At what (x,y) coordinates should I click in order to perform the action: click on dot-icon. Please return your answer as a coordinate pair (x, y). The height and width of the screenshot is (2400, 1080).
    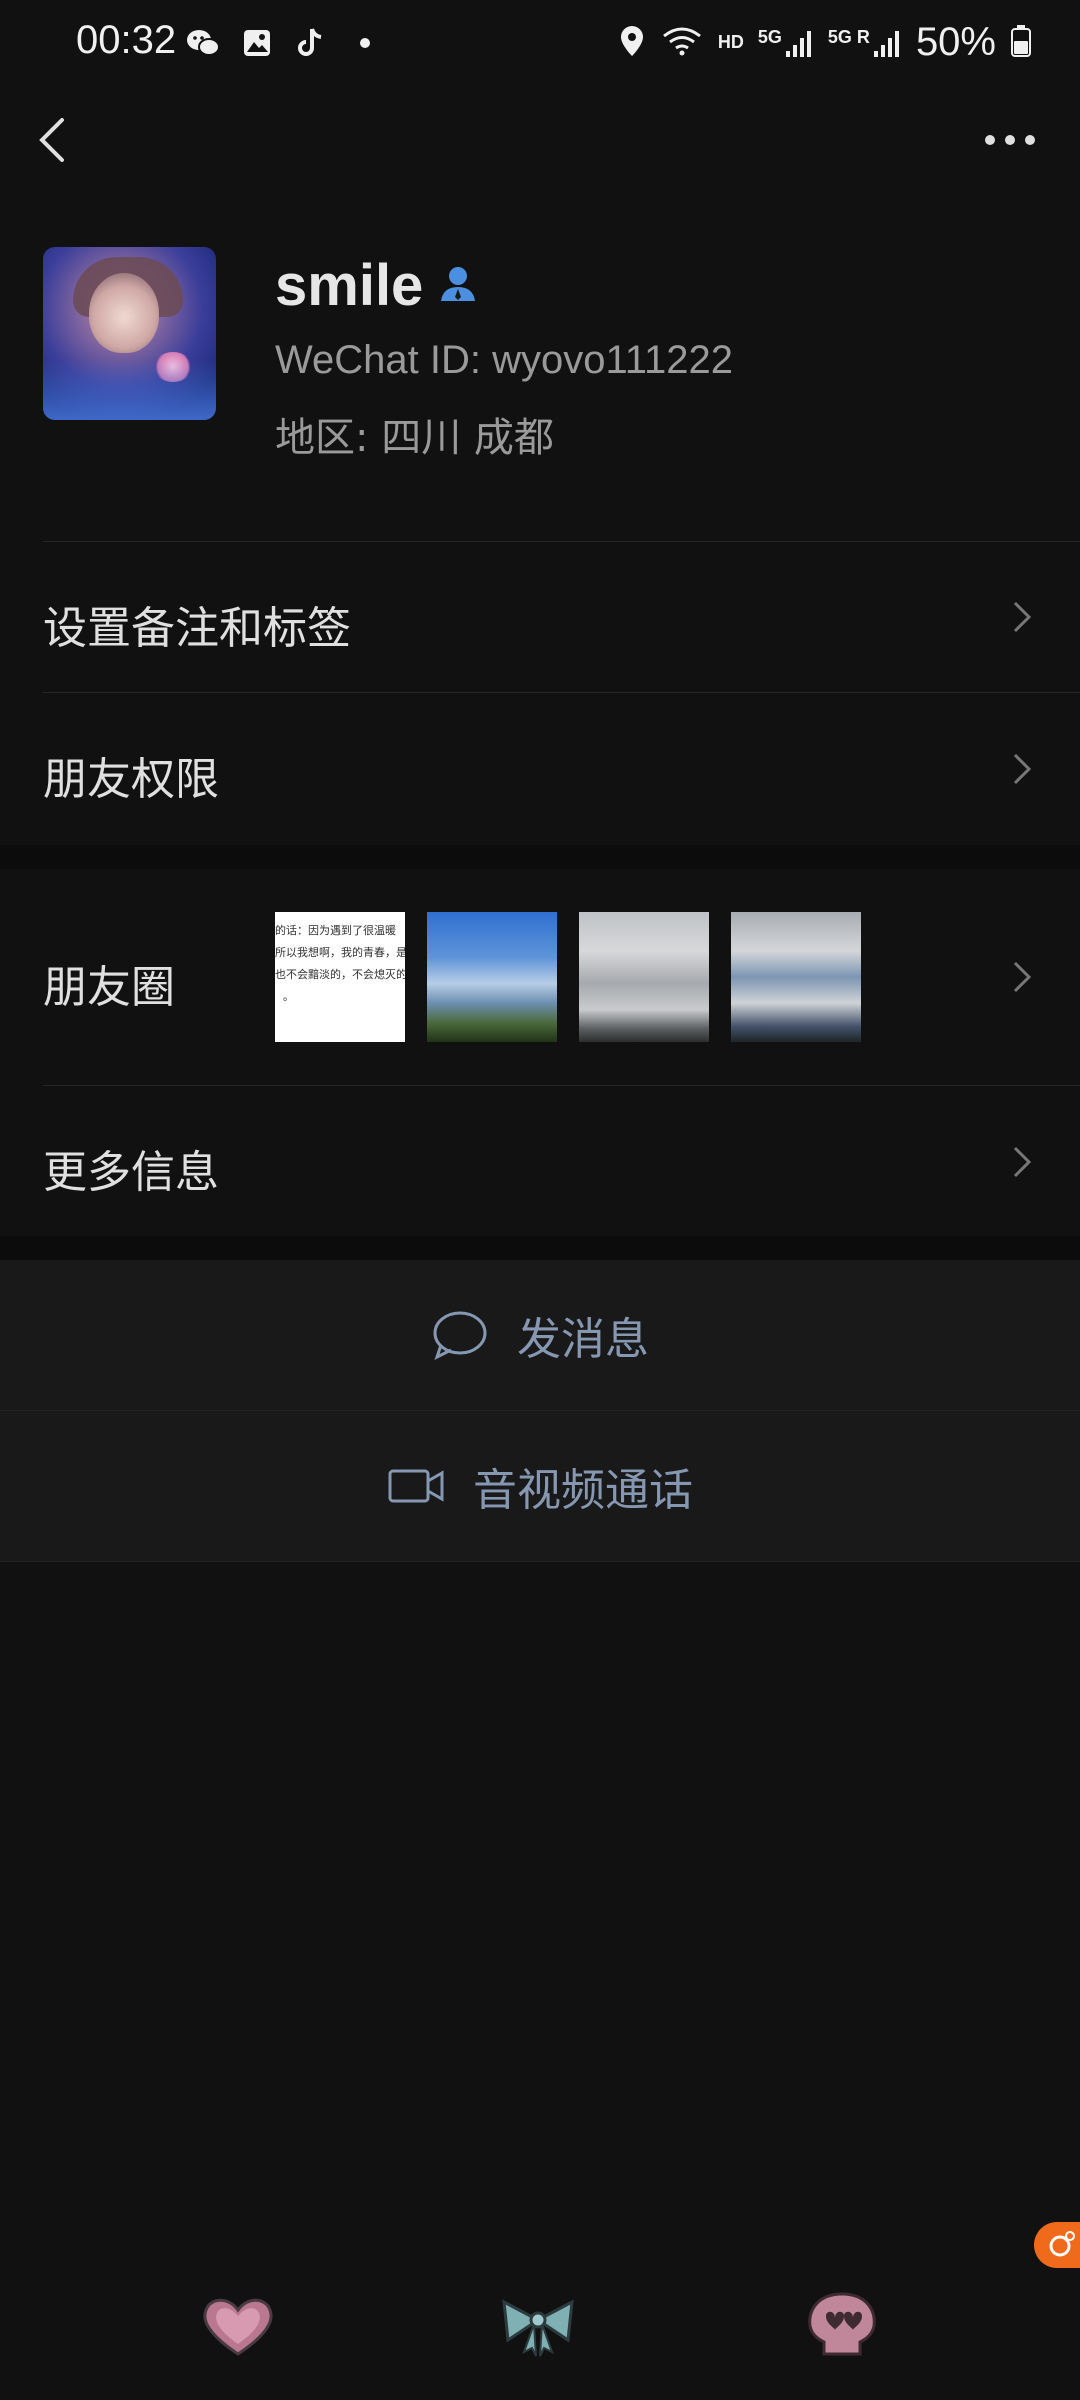
    Looking at the image, I should click on (365, 43).